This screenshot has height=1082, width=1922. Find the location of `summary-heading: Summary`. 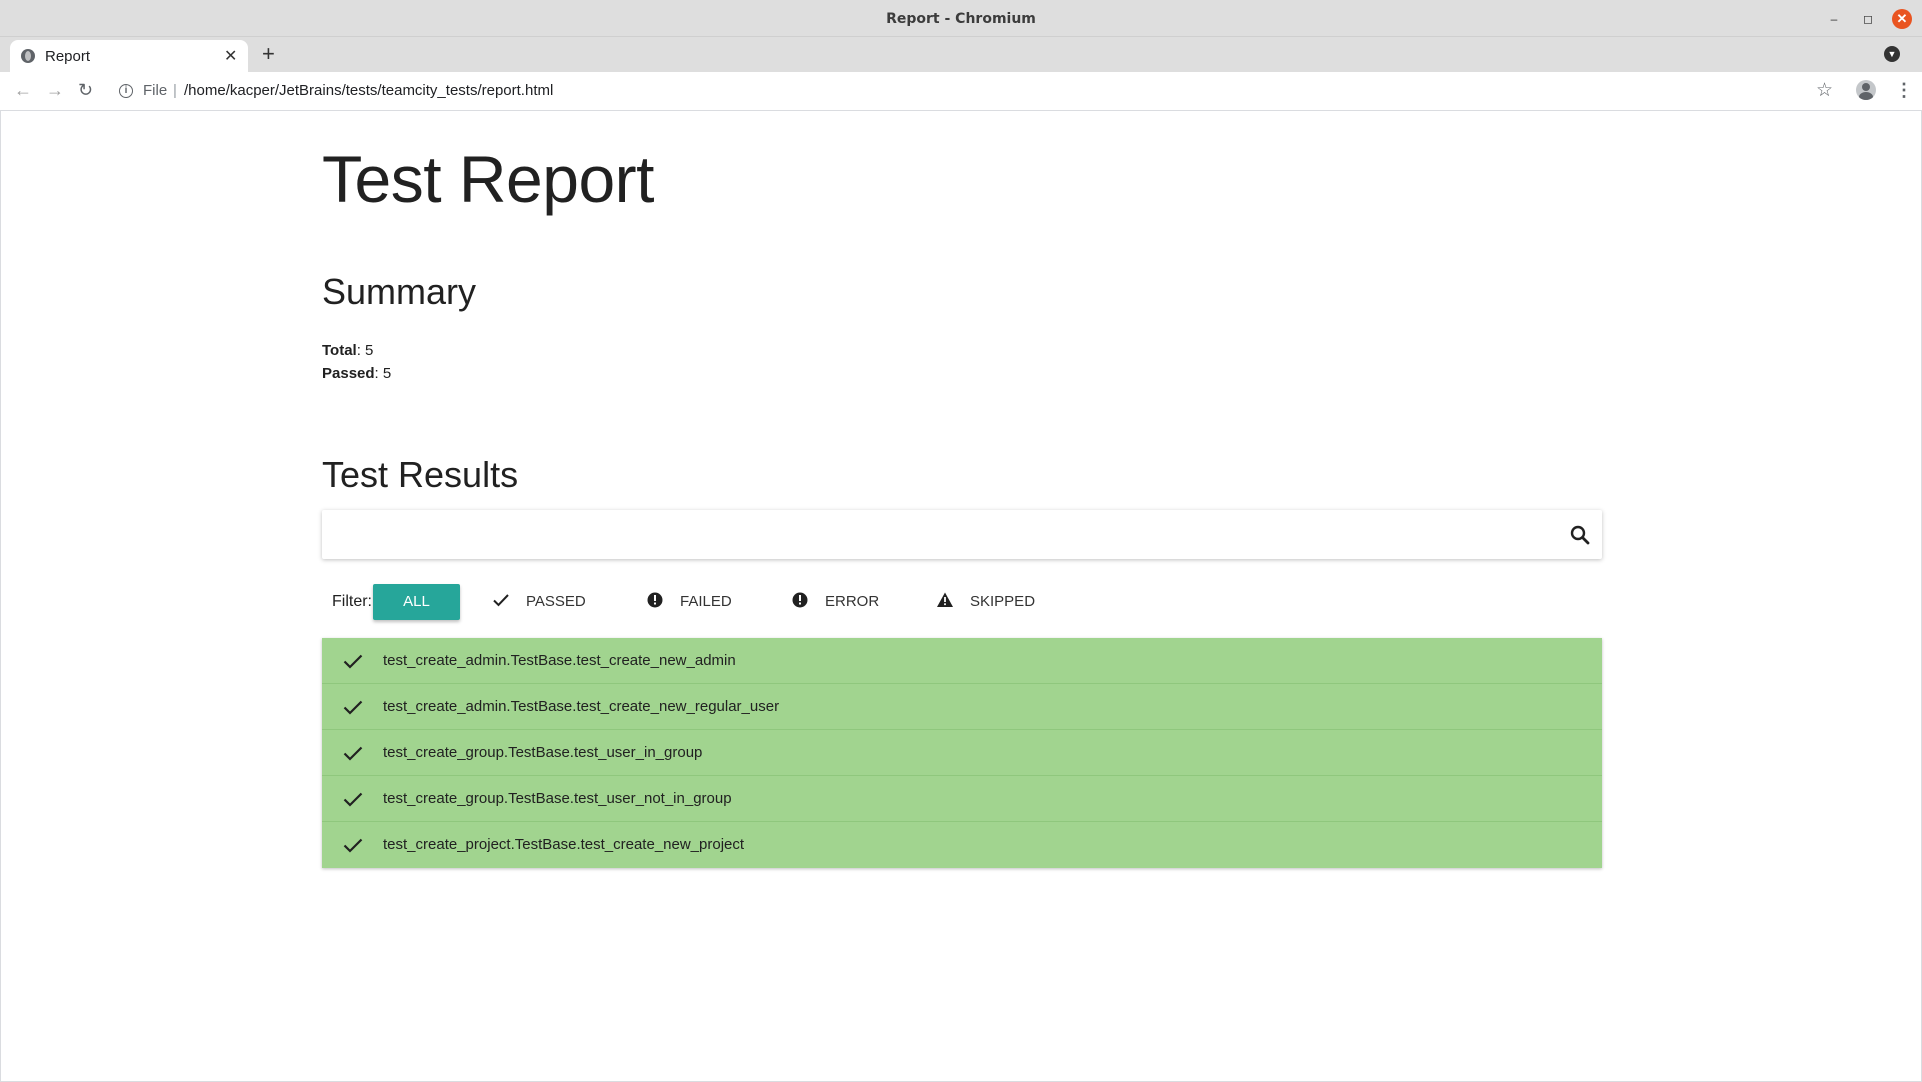

summary-heading: Summary is located at coordinates (399, 291).